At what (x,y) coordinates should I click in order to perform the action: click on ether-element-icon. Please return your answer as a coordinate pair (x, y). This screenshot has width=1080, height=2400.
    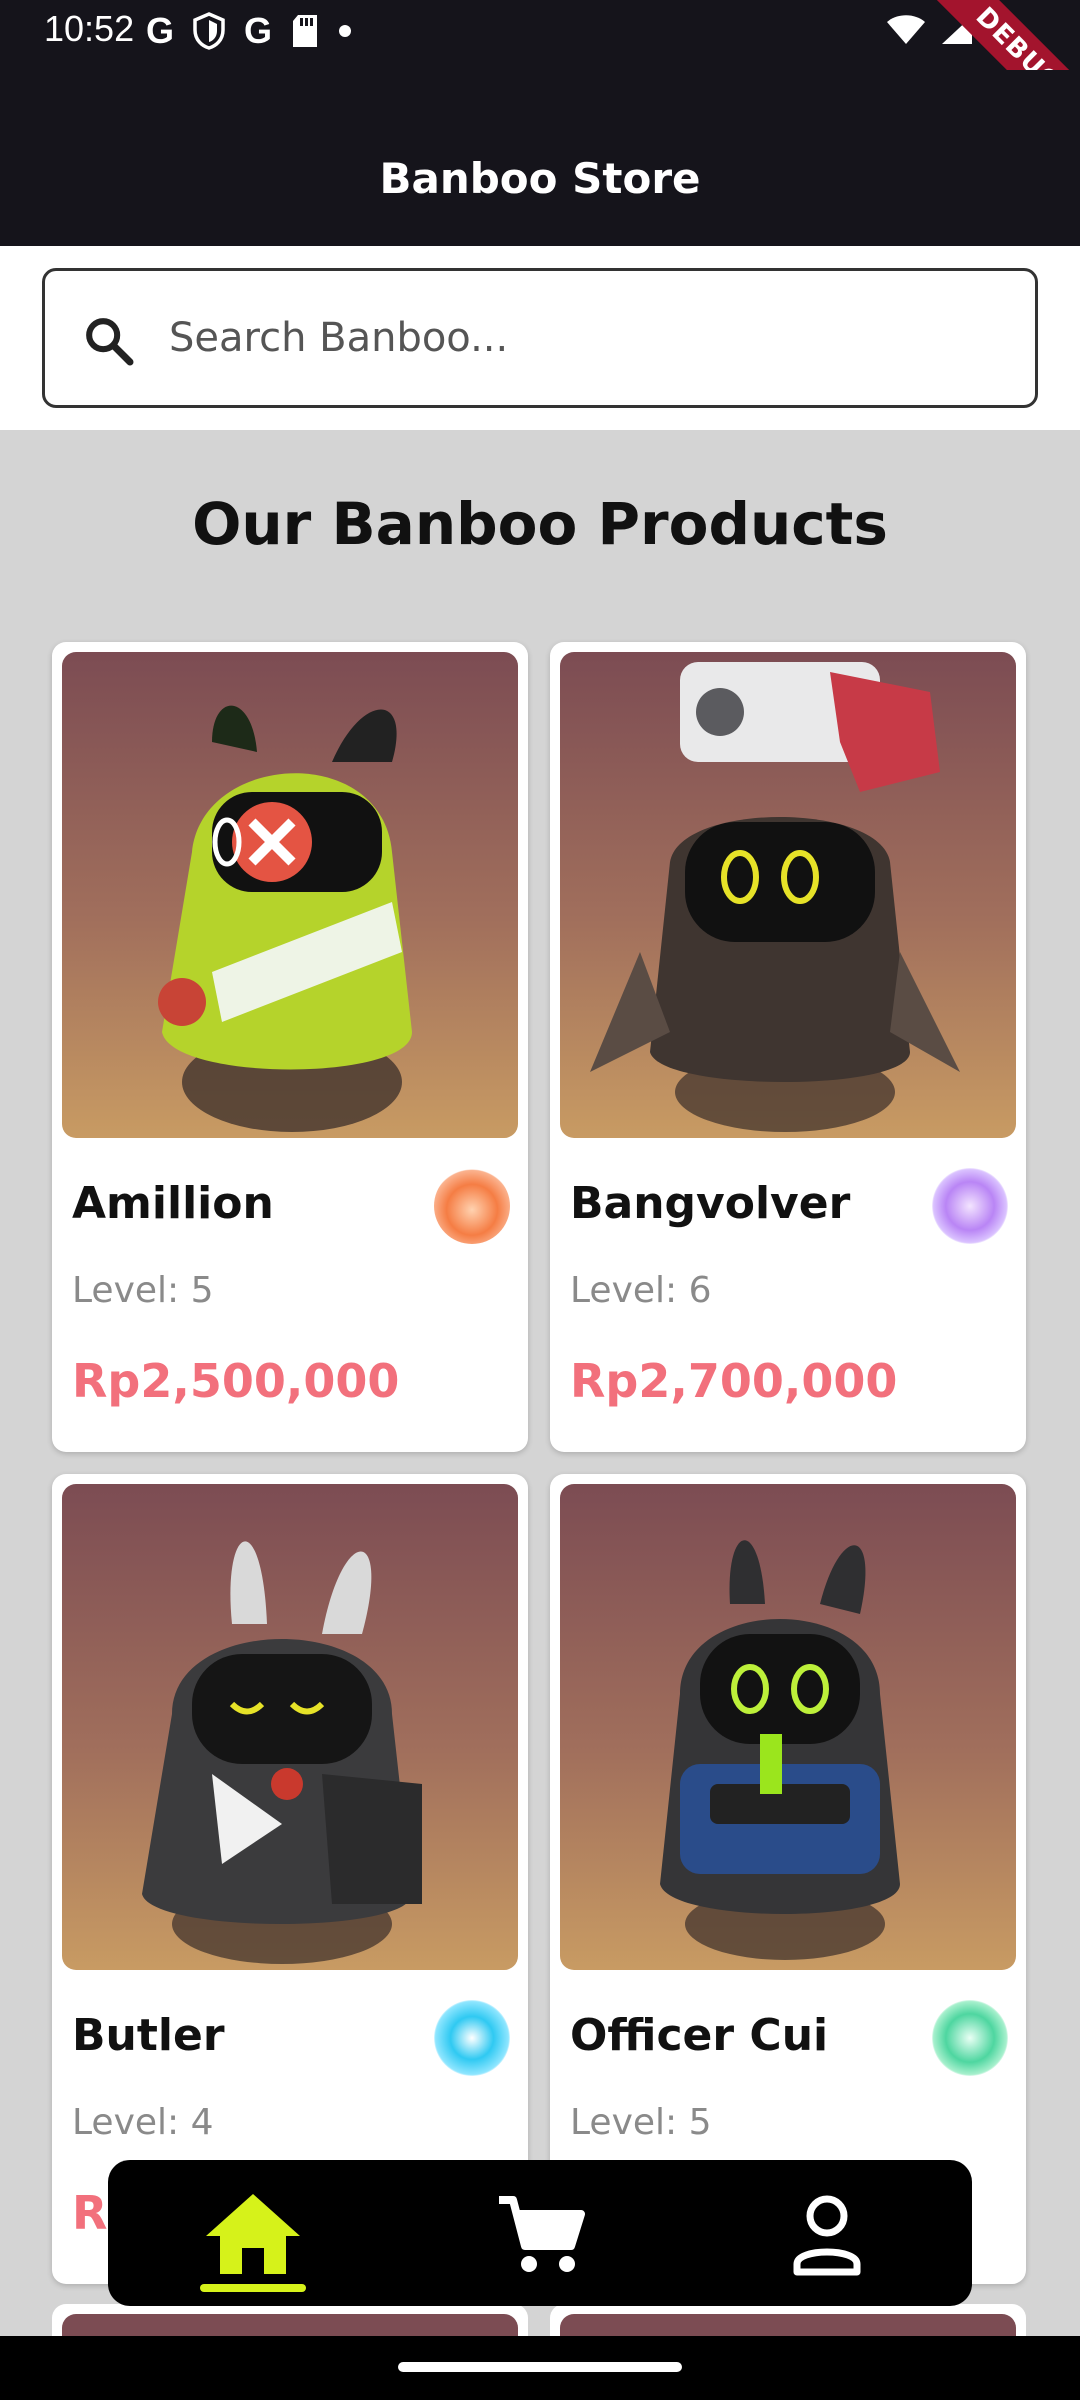
    Looking at the image, I should click on (970, 1206).